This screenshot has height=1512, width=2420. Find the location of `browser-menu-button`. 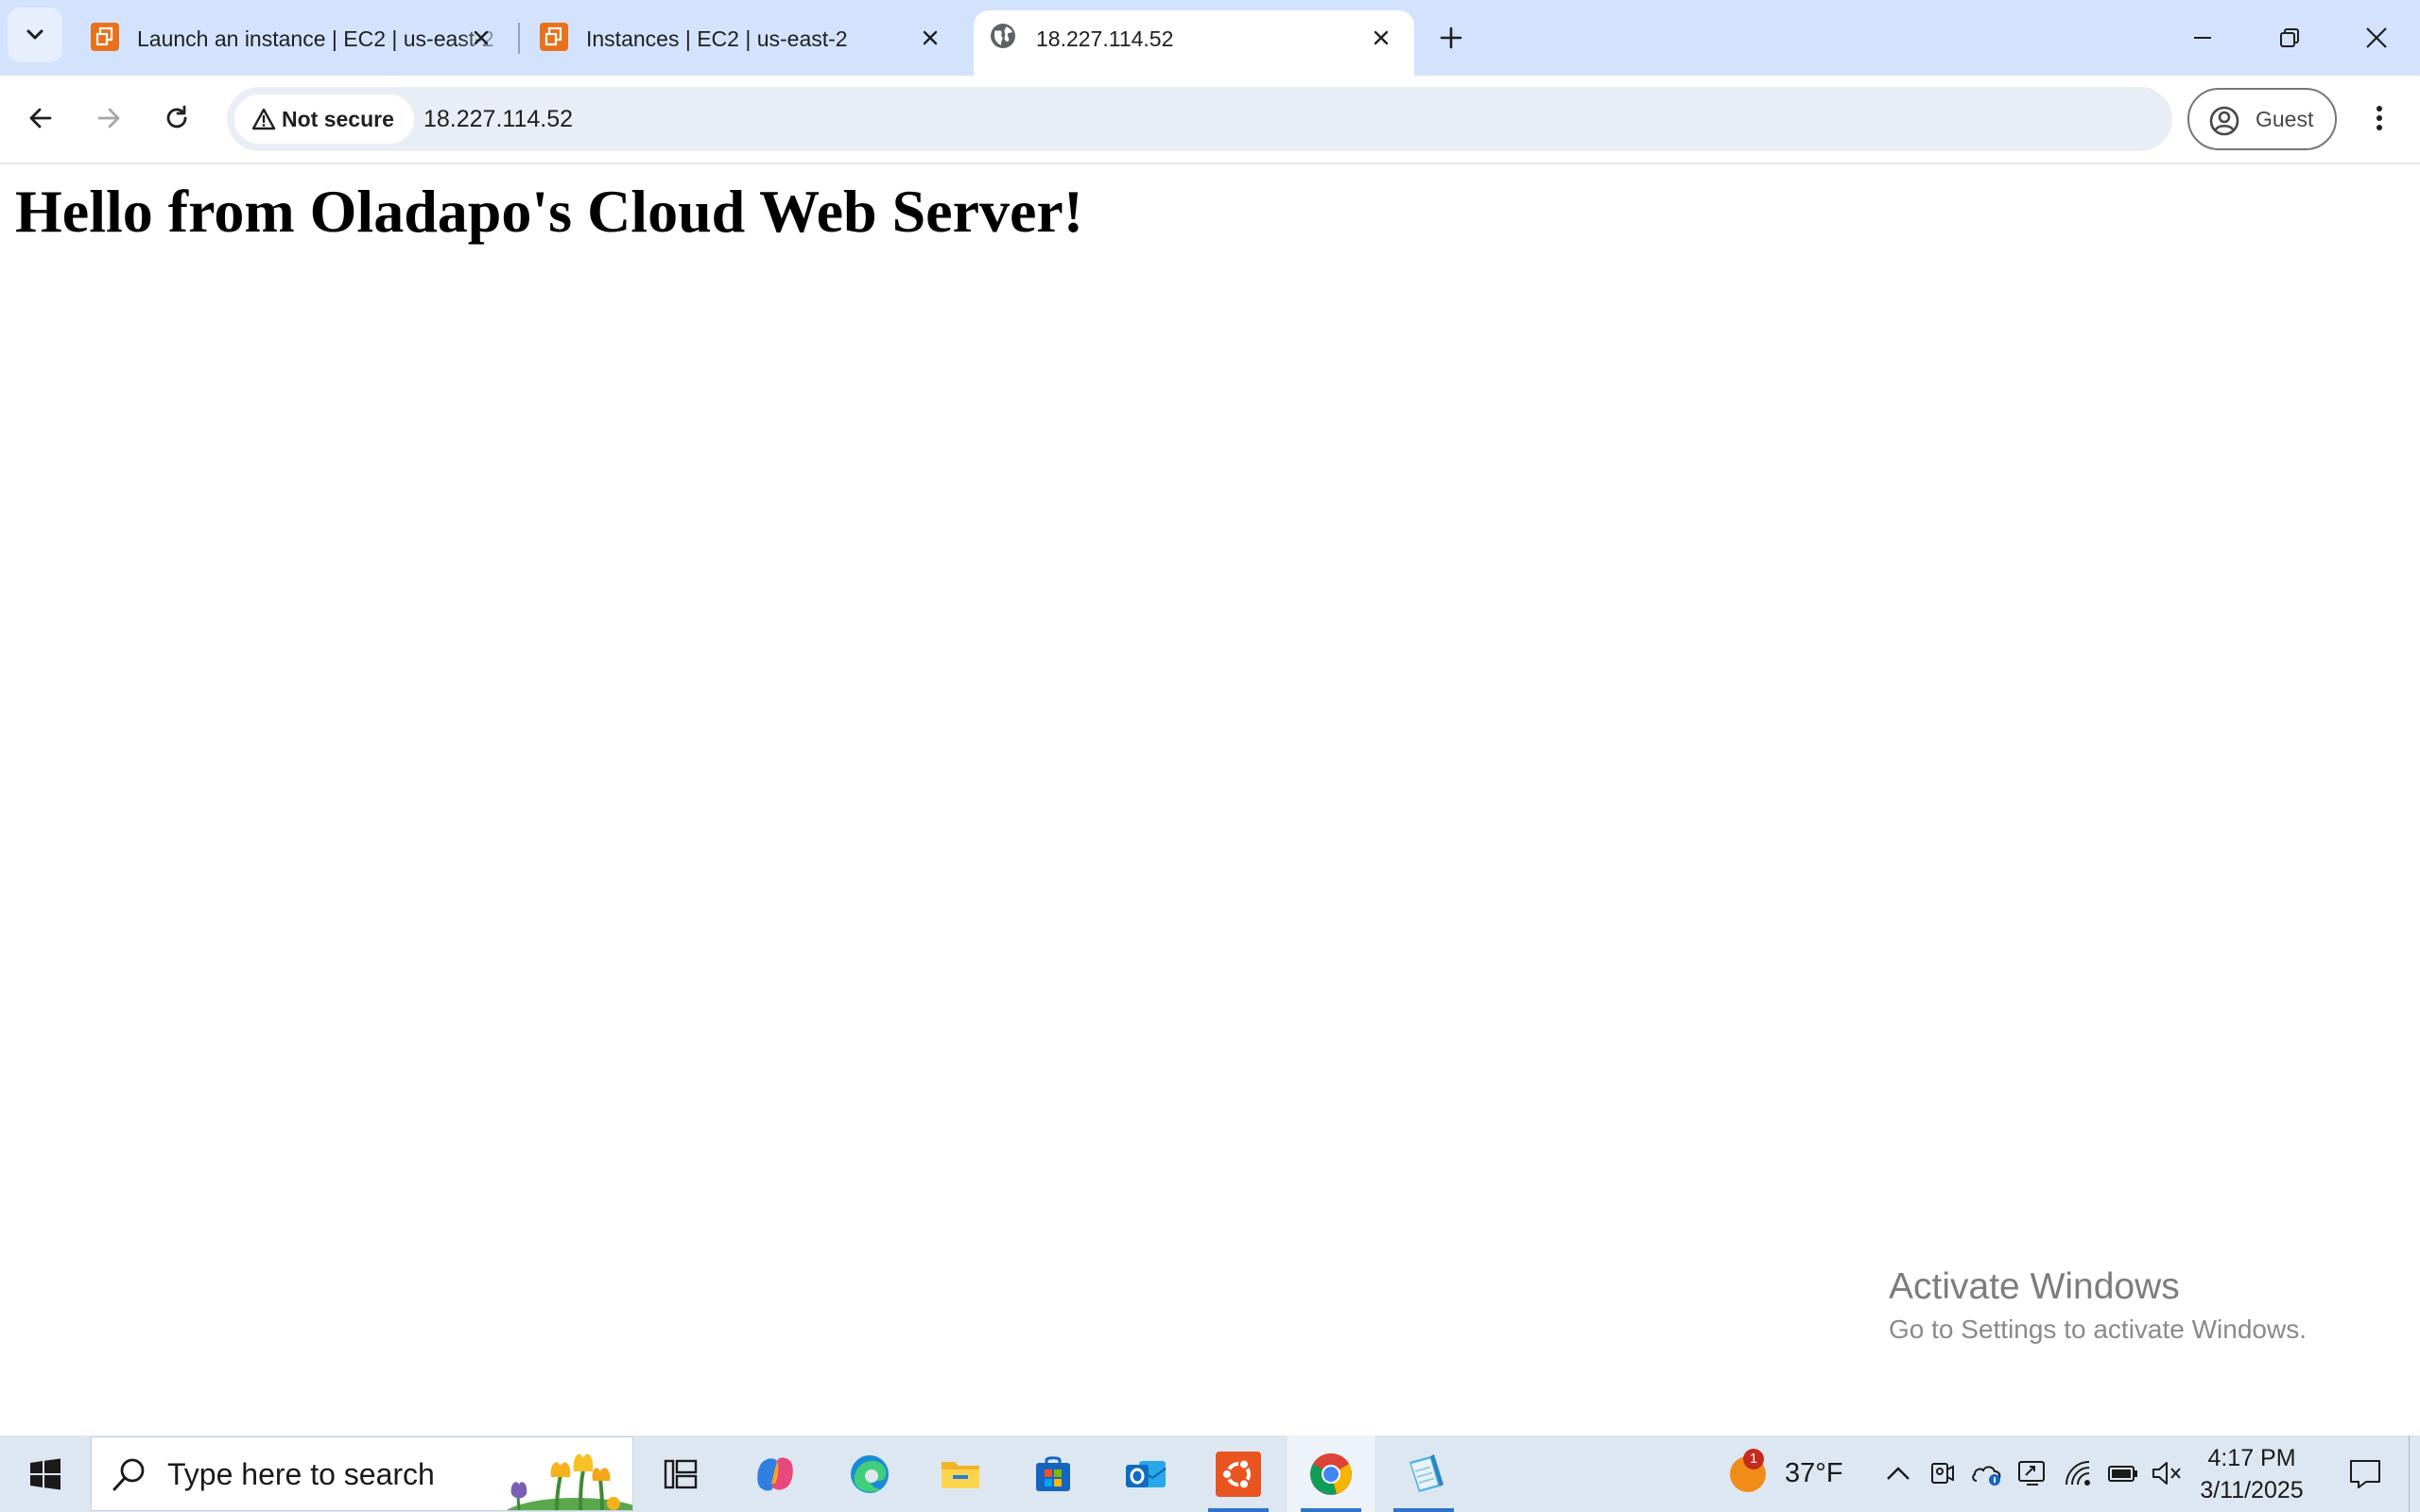

browser-menu-button is located at coordinates (2380, 118).